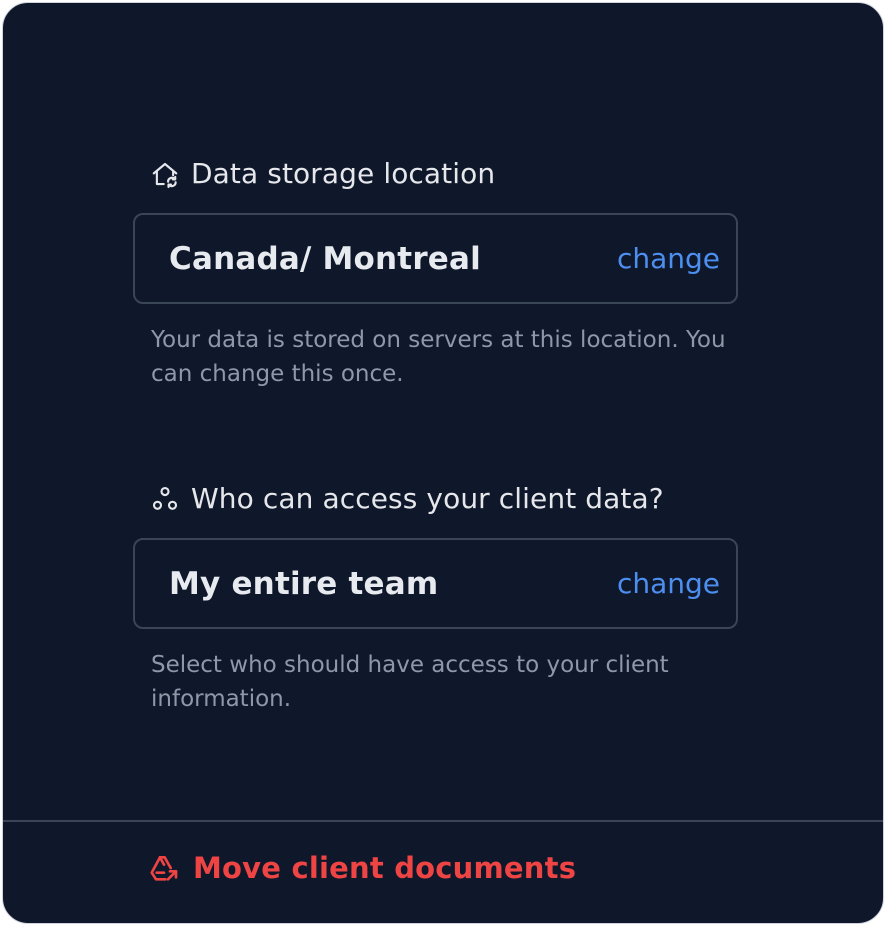 The width and height of the screenshot is (886, 927). I want to click on home-sync-icon, so click(165, 174).